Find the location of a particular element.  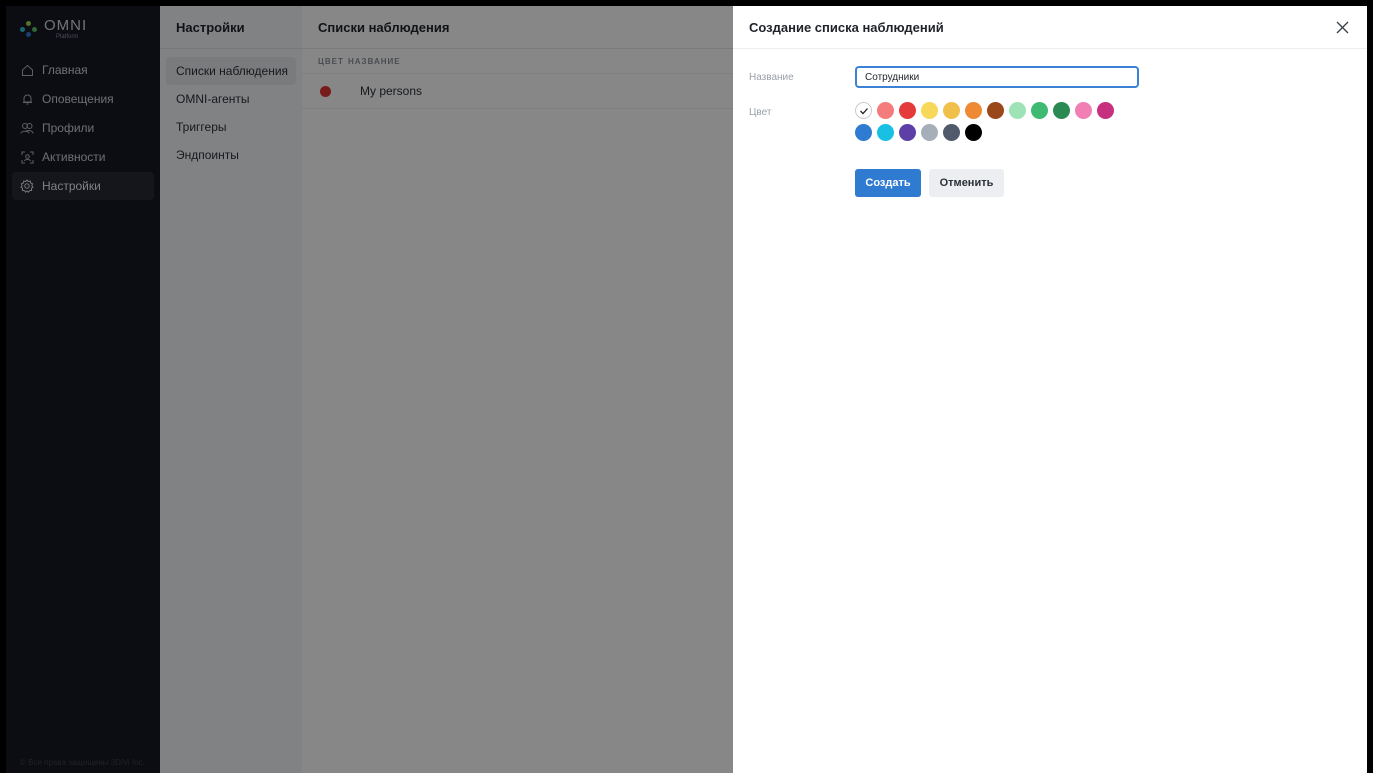

create-button: Создать is located at coordinates (888, 183).